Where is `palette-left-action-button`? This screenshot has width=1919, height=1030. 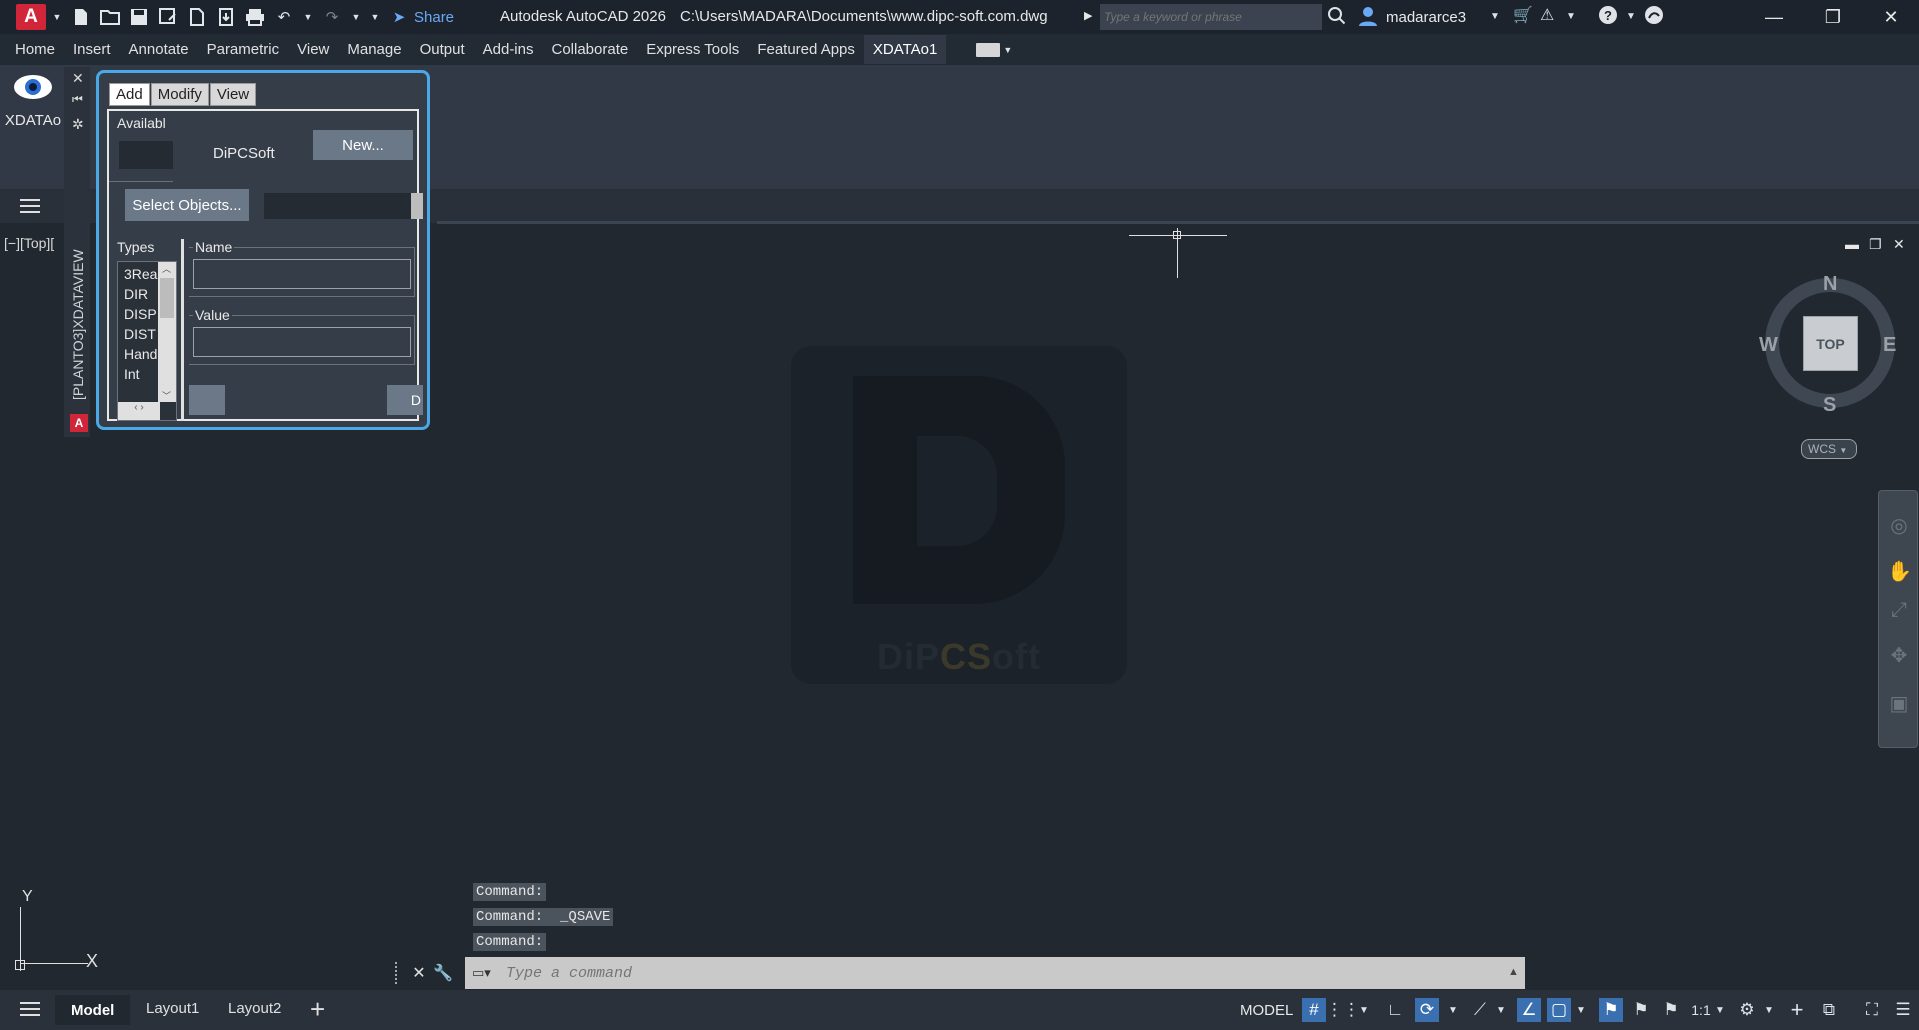 palette-left-action-button is located at coordinates (207, 400).